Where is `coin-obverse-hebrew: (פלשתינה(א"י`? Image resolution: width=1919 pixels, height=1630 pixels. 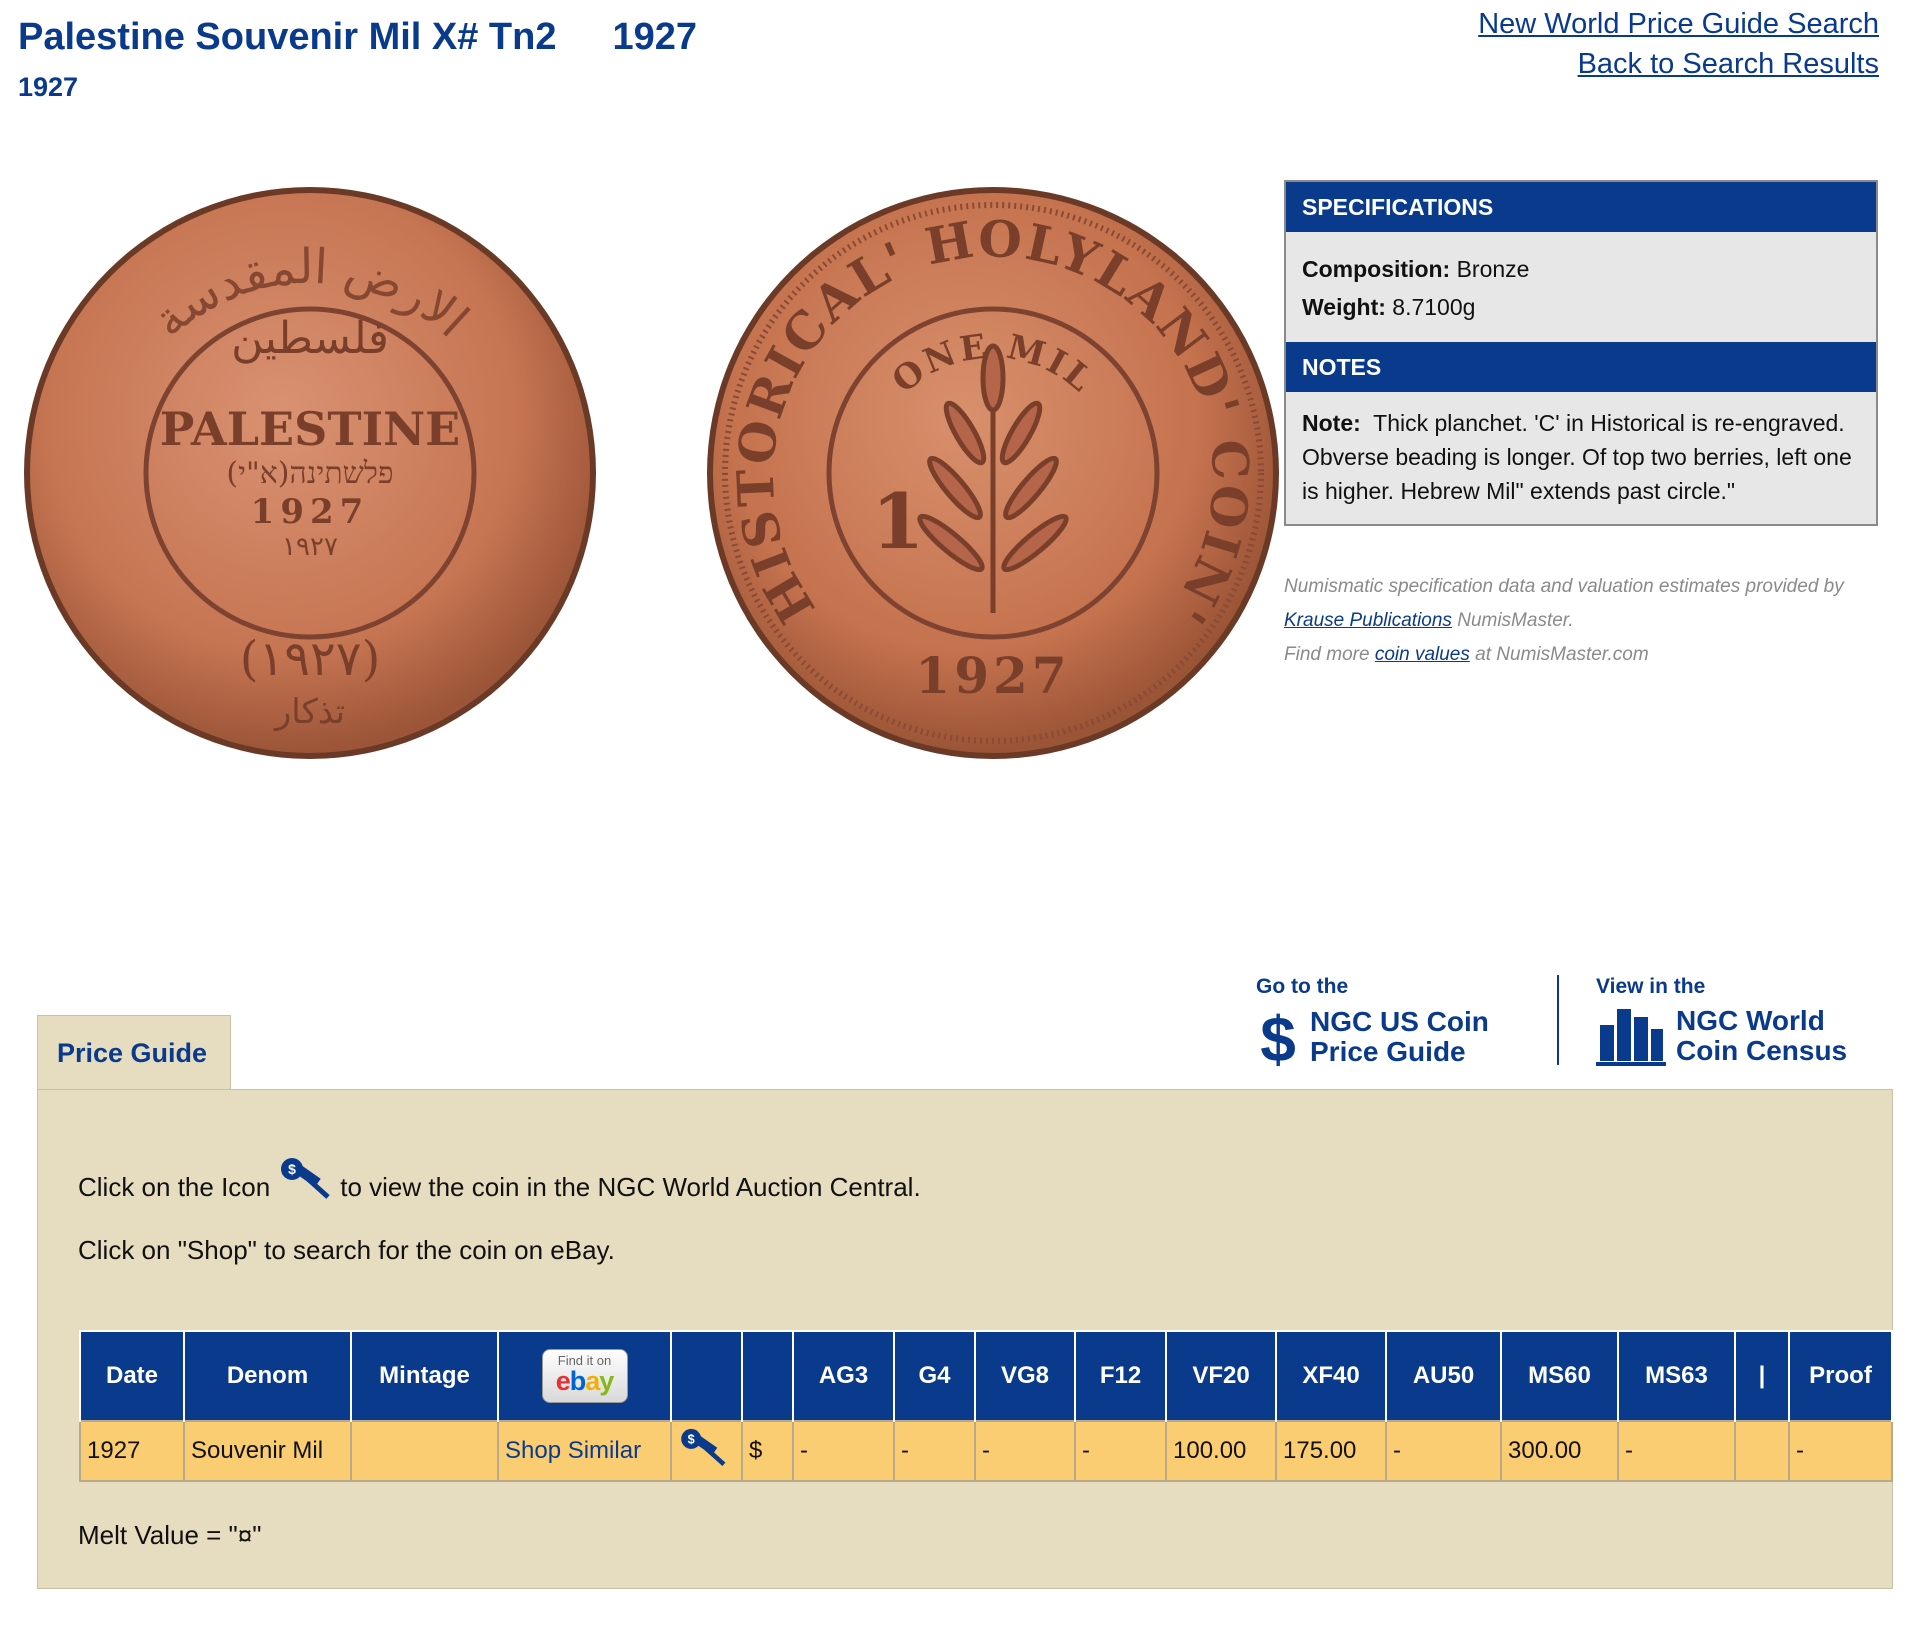 coin-obverse-hebrew: (פלשתינה(א"י is located at coordinates (309, 473).